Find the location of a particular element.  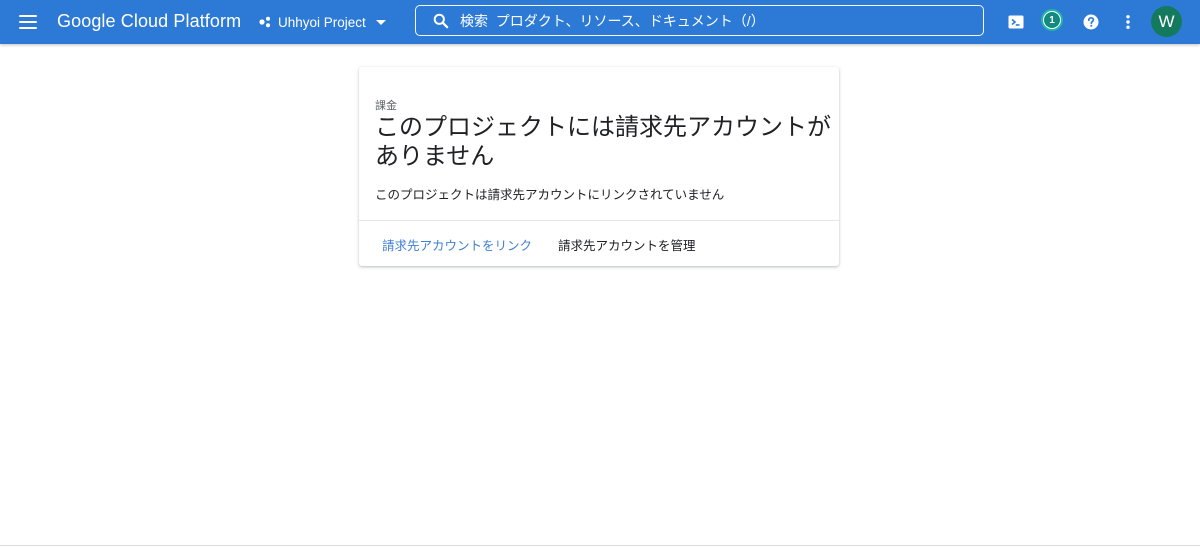

project-name: Uhhyoi Project is located at coordinates (322, 22).